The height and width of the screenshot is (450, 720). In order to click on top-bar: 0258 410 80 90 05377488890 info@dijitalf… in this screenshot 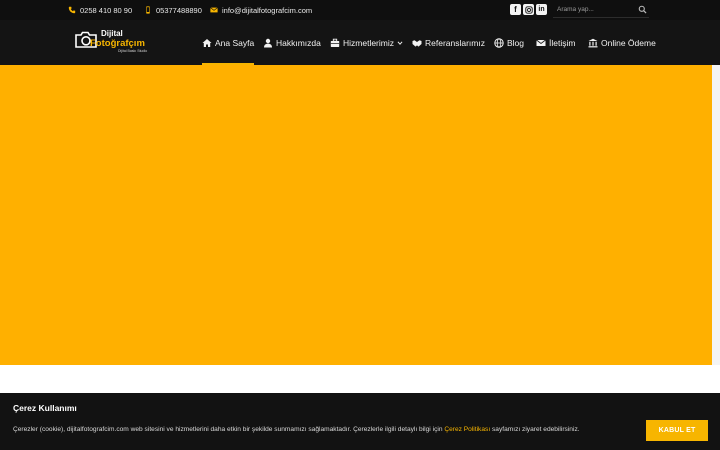, I will do `click(360, 10)`.